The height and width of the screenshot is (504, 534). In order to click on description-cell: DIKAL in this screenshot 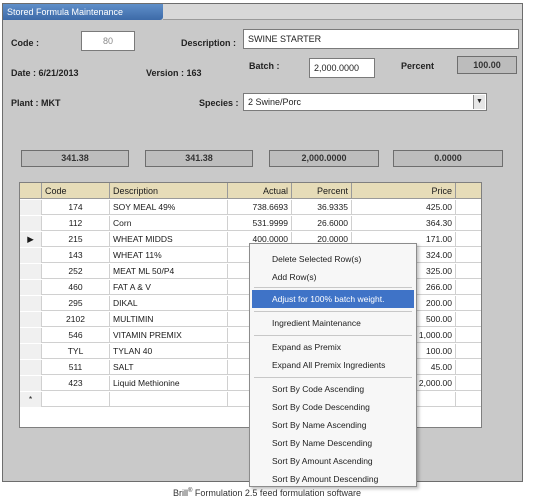, I will do `click(169, 303)`.